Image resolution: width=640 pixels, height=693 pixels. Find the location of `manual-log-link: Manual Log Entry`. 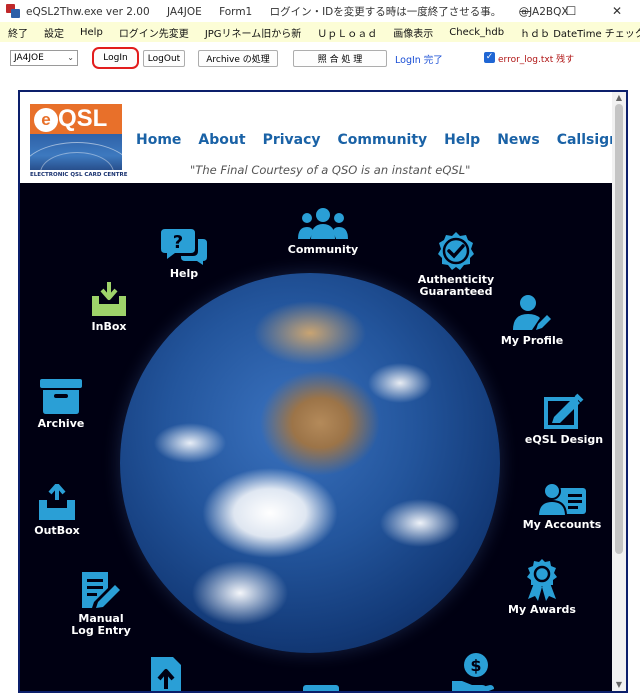

manual-log-link: Manual Log Entry is located at coordinates (101, 603).